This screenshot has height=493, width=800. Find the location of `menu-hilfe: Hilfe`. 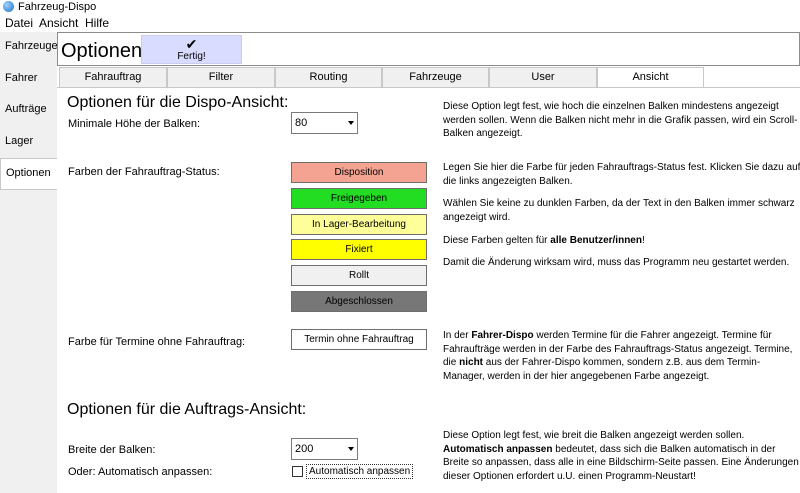

menu-hilfe: Hilfe is located at coordinates (97, 23).